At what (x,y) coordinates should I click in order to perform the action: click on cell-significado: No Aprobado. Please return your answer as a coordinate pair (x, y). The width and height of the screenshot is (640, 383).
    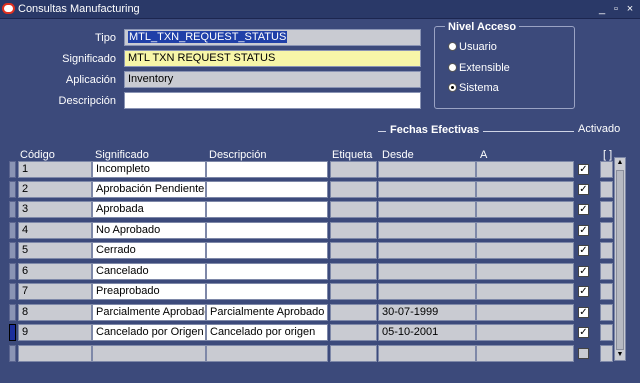
    Looking at the image, I should click on (149, 230).